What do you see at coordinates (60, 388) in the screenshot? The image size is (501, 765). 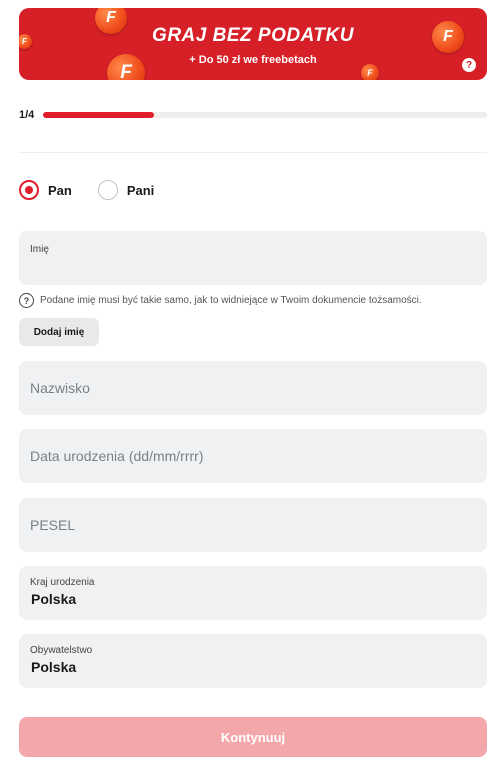 I see `last-name-placeholder: Nazwisko` at bounding box center [60, 388].